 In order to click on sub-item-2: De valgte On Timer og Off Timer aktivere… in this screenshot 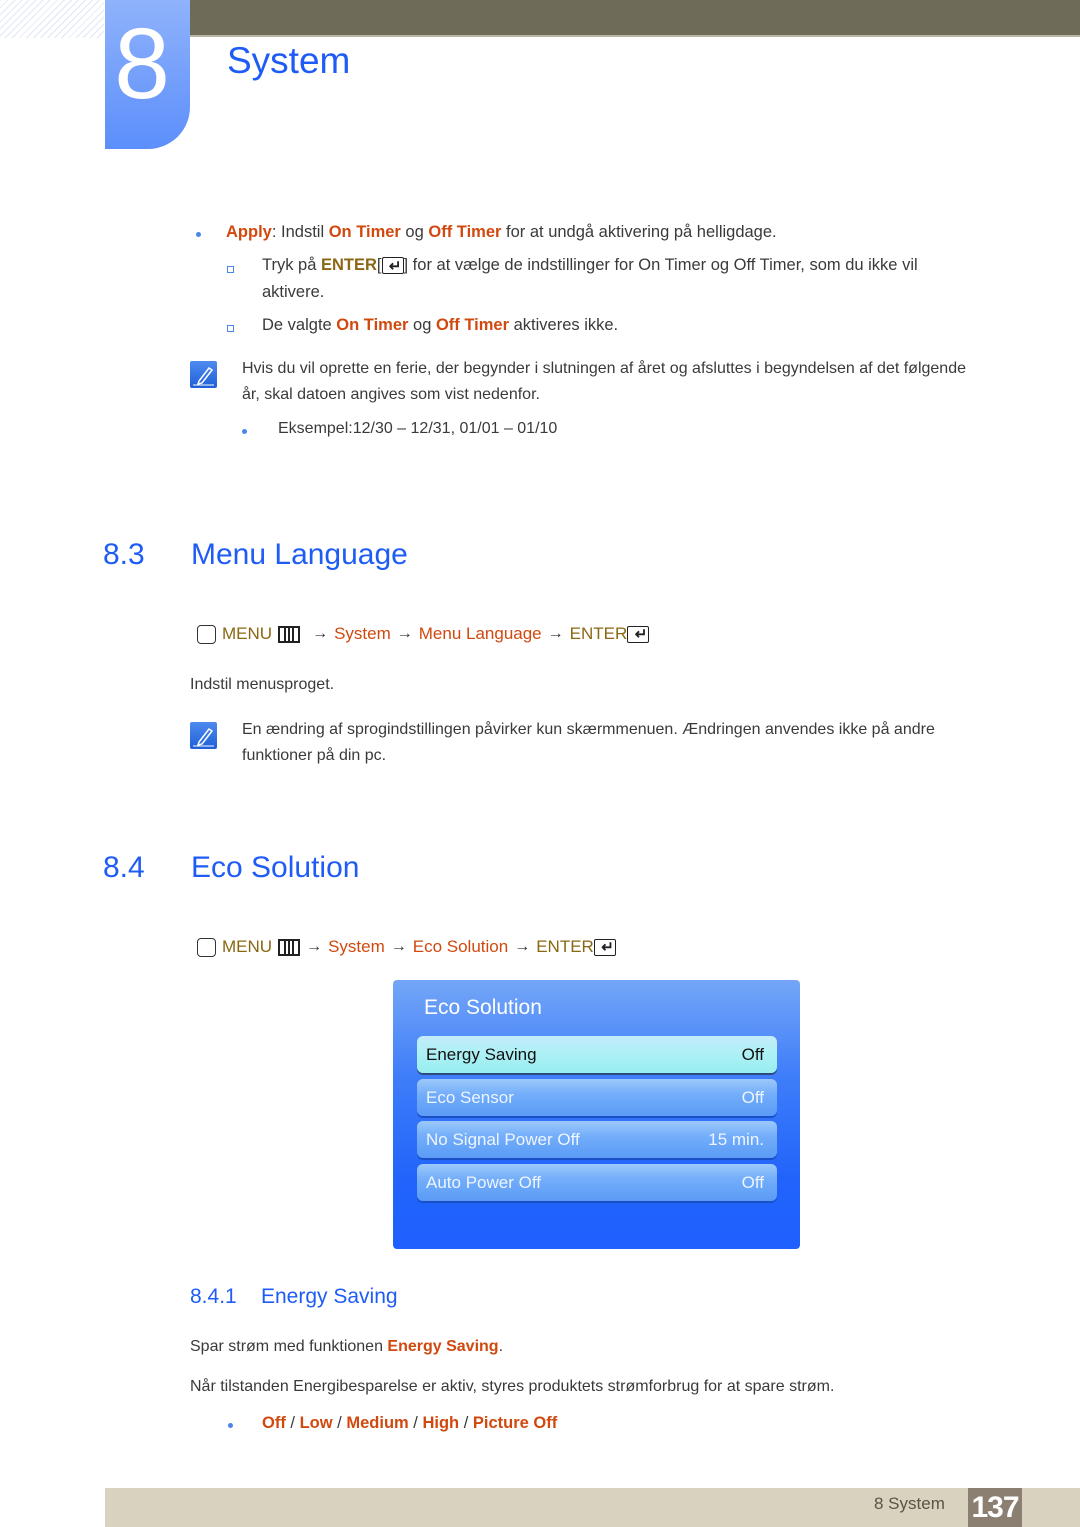, I will do `click(440, 325)`.